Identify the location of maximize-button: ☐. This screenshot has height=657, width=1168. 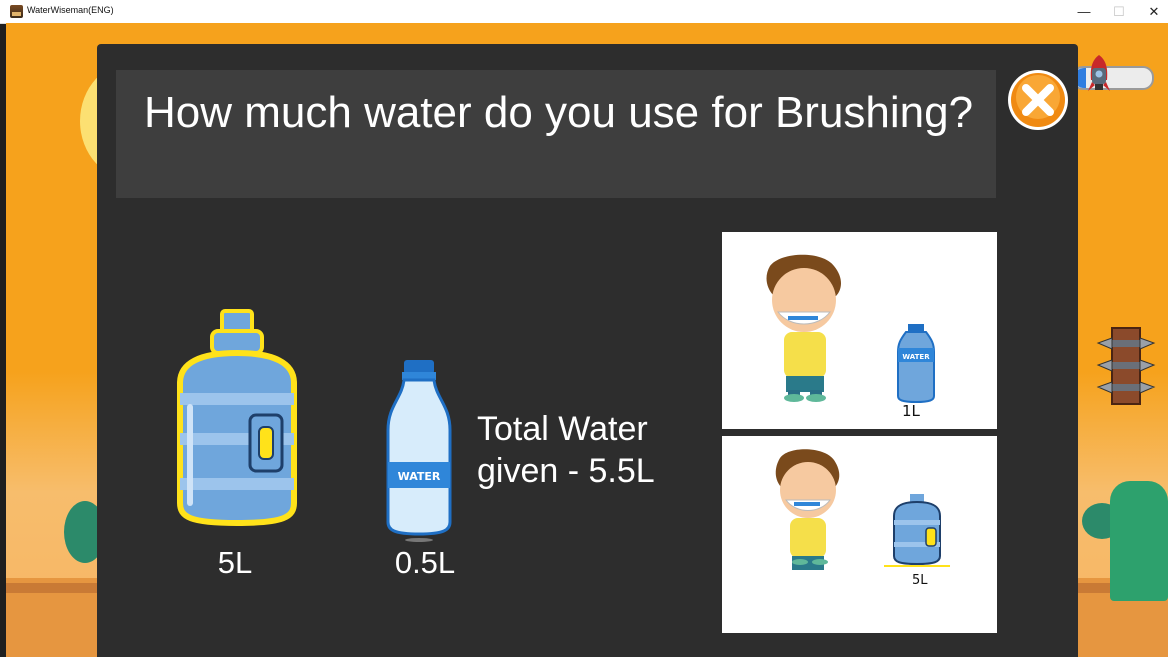
(1119, 11).